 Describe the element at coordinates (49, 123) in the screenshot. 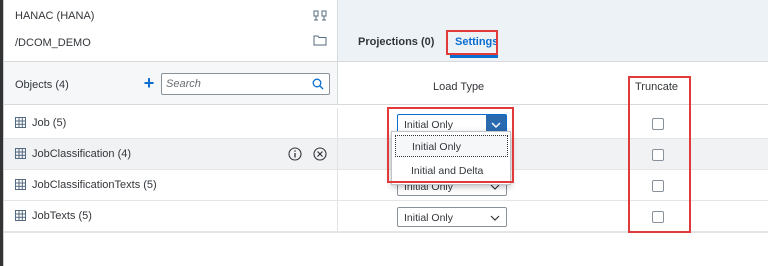

I see `object-name: Job (5)` at that location.